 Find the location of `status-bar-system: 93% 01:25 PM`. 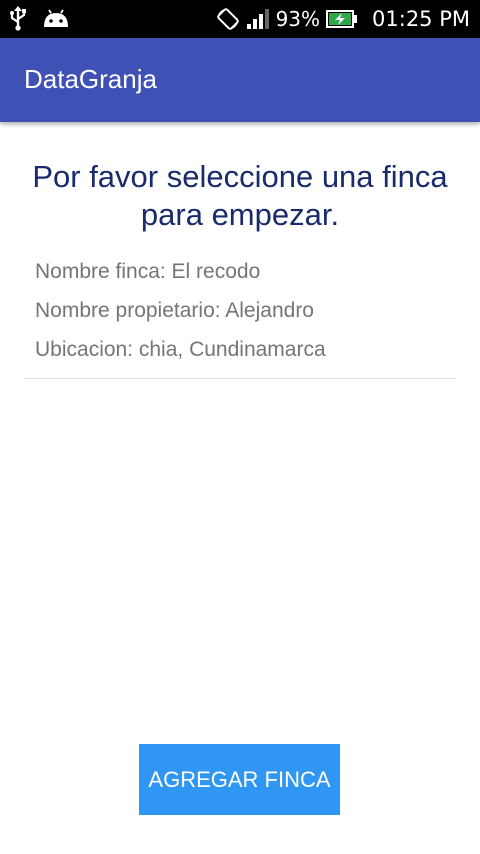

status-bar-system: 93% 01:25 PM is located at coordinates (343, 19).